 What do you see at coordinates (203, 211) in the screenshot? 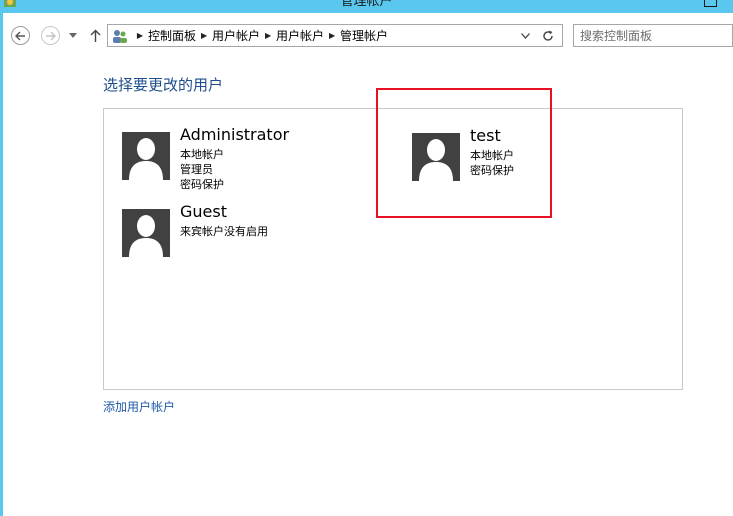
I see `user-name: Guest` at bounding box center [203, 211].